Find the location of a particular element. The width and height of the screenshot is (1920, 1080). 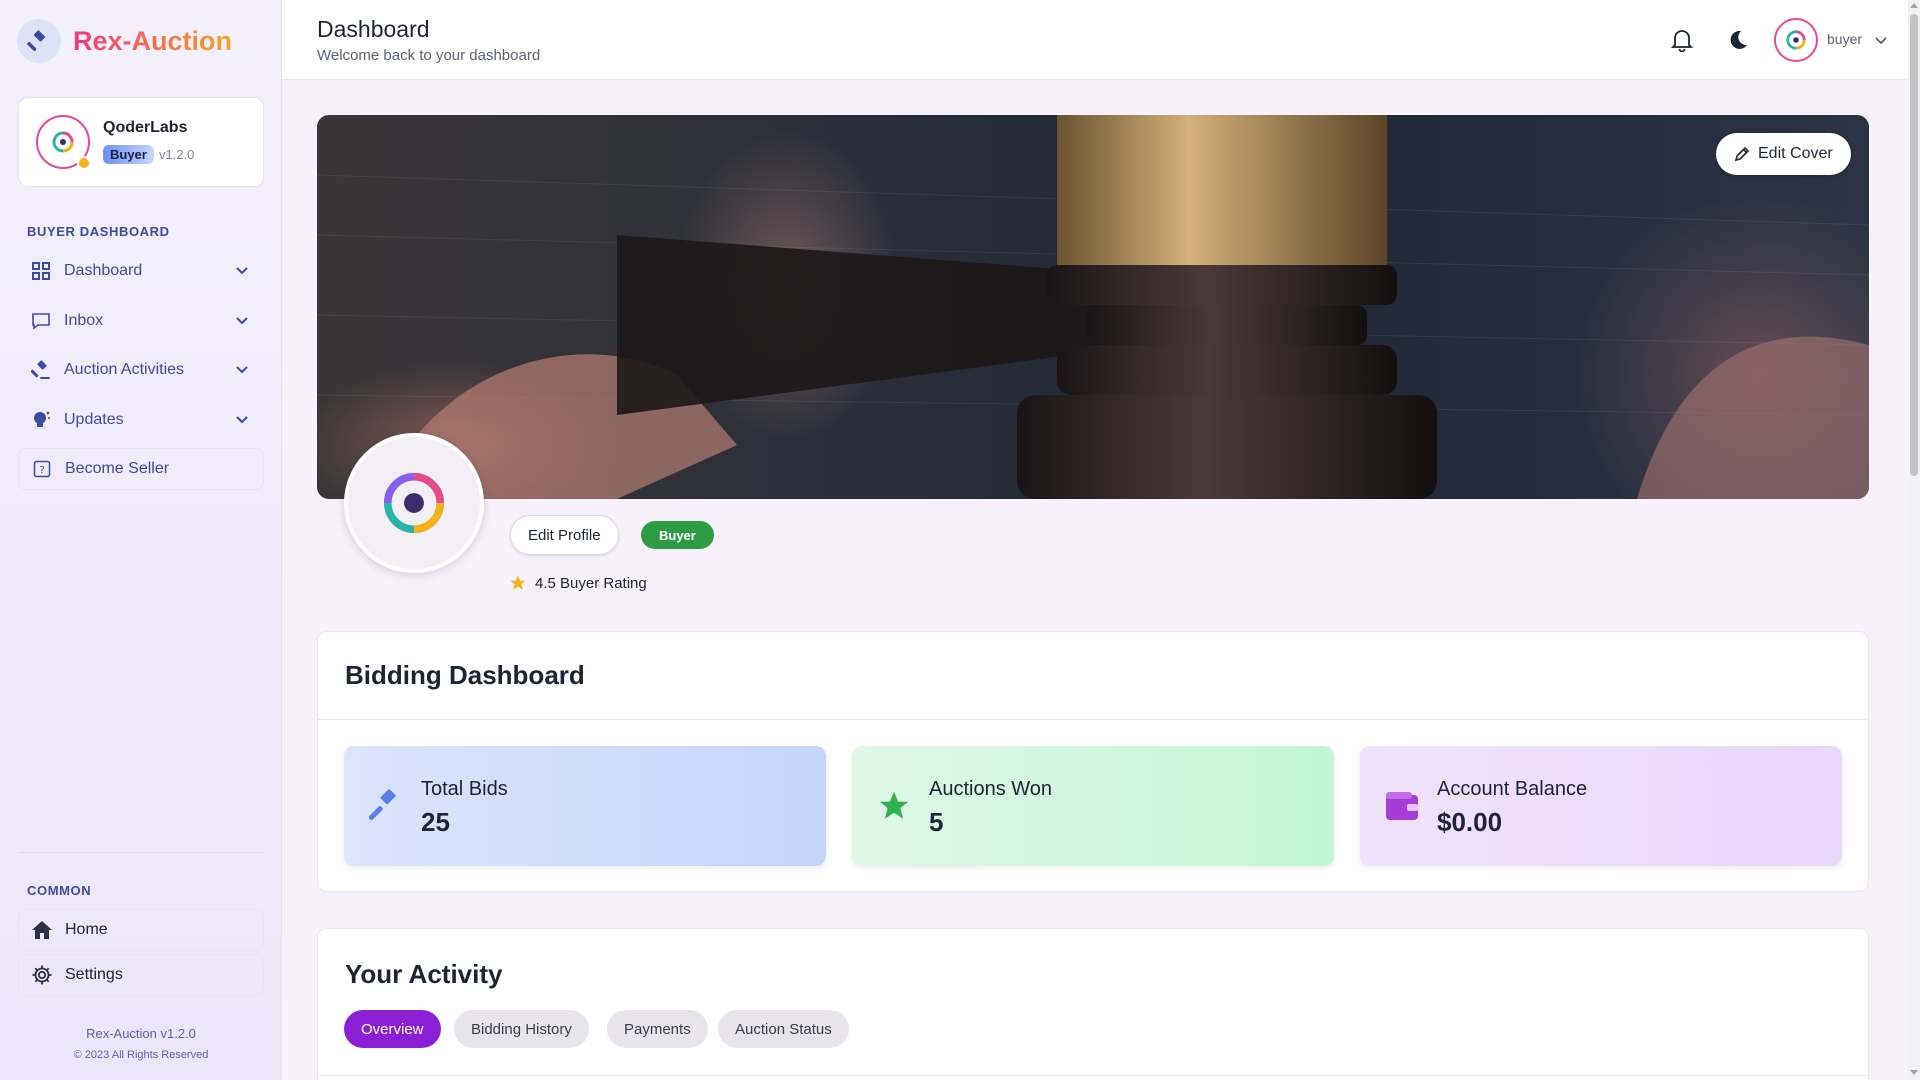

scrollbar-thumb is located at coordinates (1914, 245).